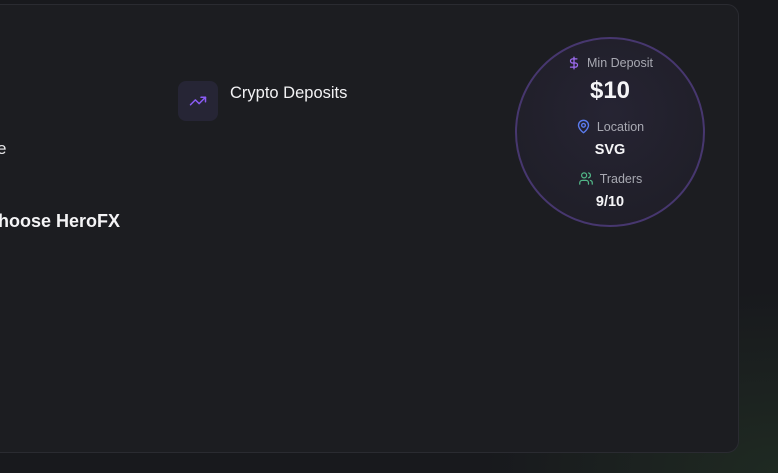 The image size is (778, 473). I want to click on stat-min-deposit-value: $10, so click(610, 90).